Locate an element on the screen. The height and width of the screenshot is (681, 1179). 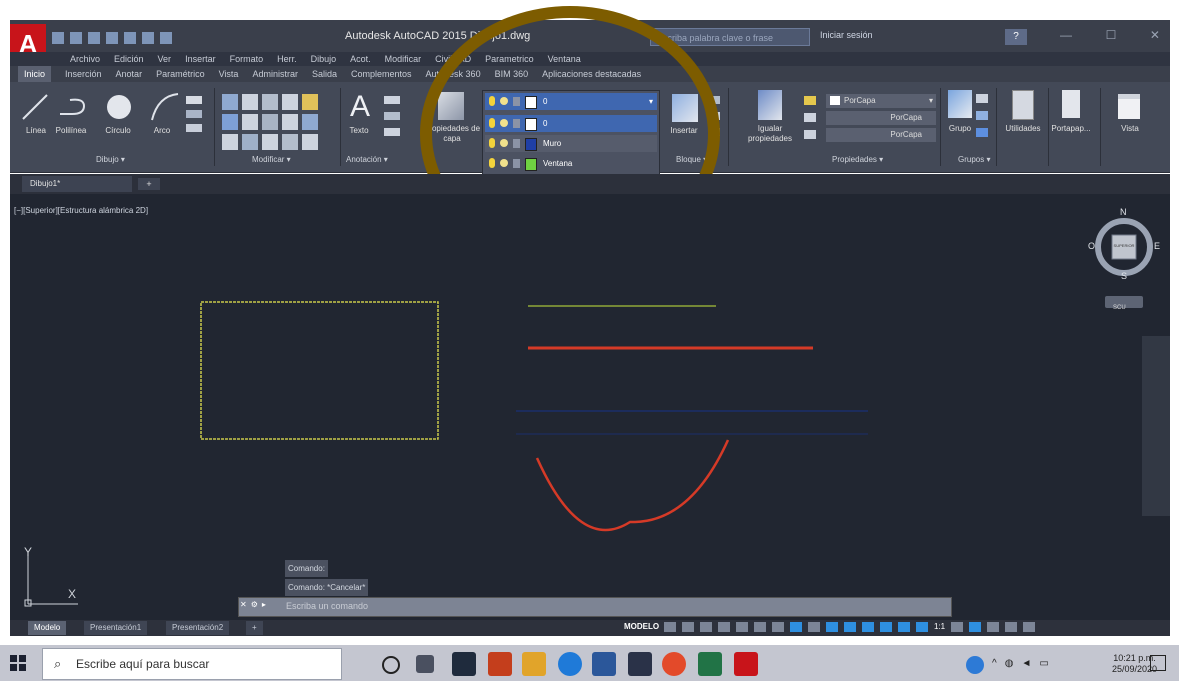
globe-icon is located at coordinates (975, 665).